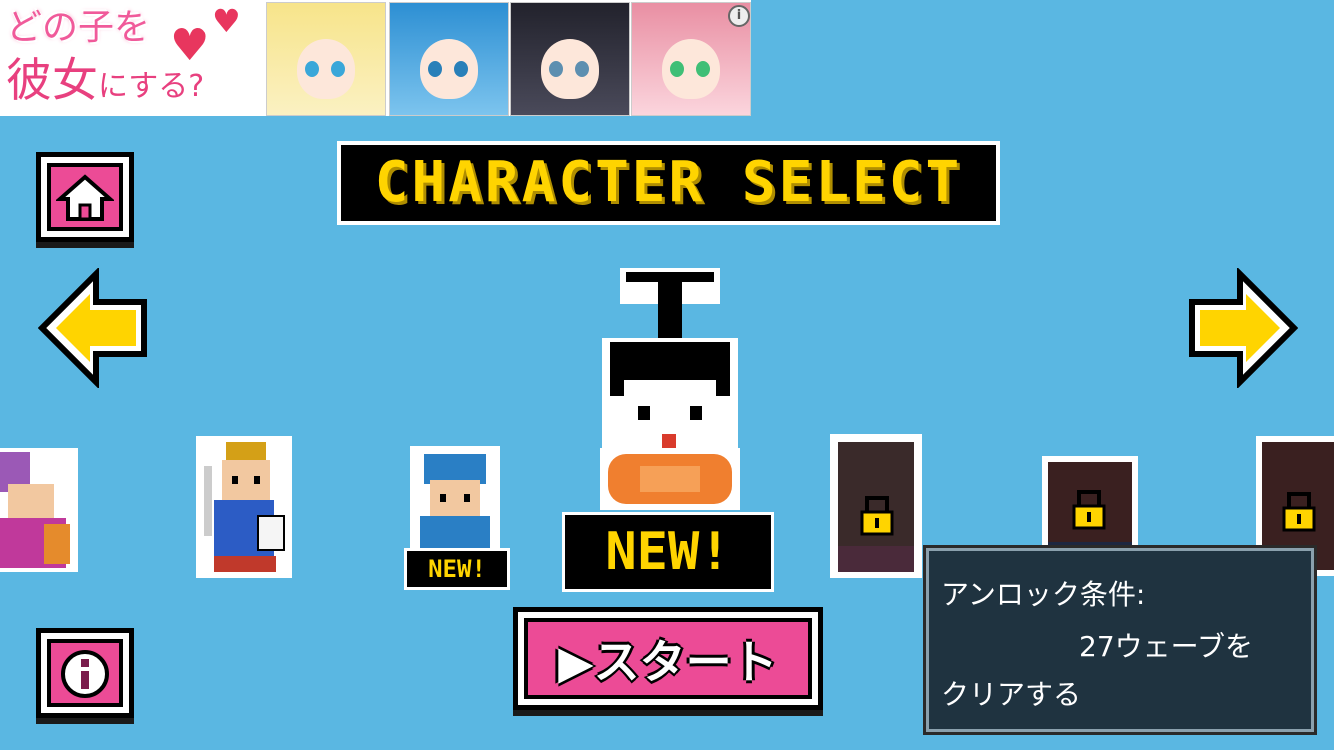  I want to click on ad-subheadline-rest: にする?, so click(151, 86).